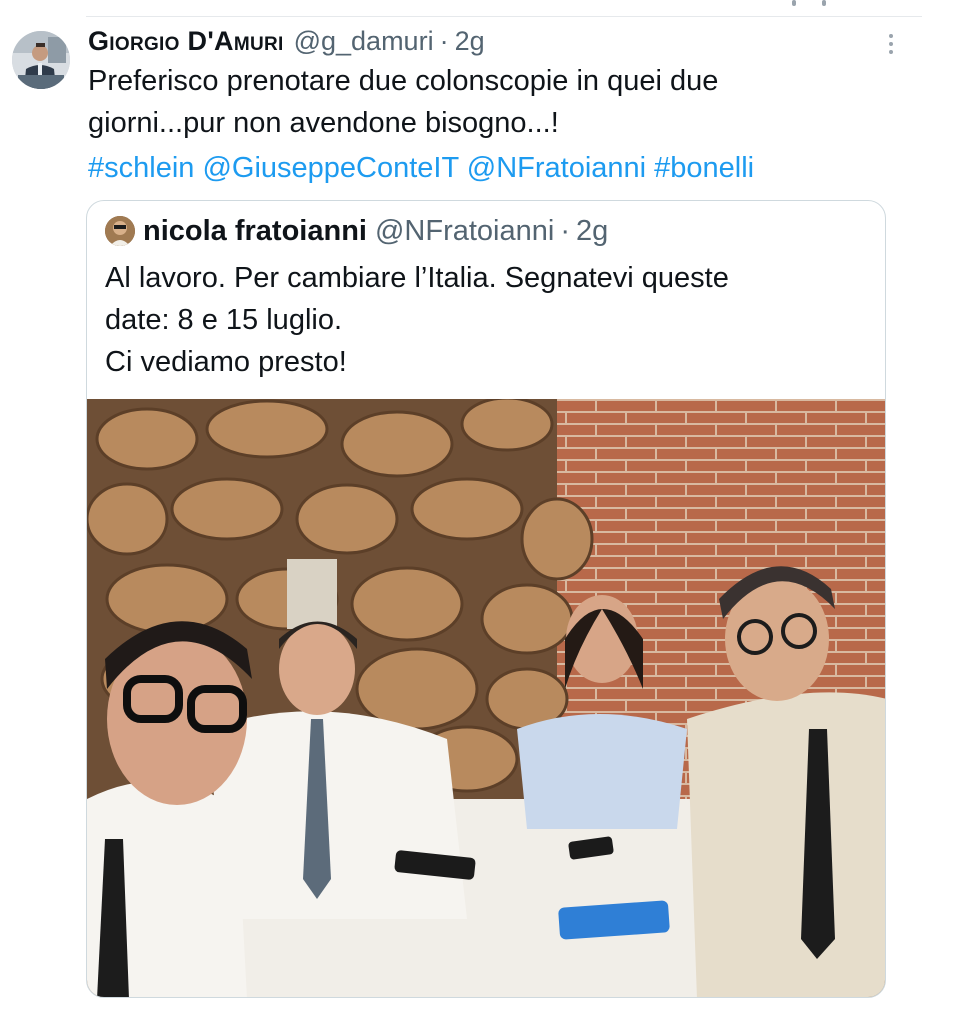 The width and height of the screenshot is (961, 1010). I want to click on mention-link: @GiuseppeConteIT, so click(330, 168).